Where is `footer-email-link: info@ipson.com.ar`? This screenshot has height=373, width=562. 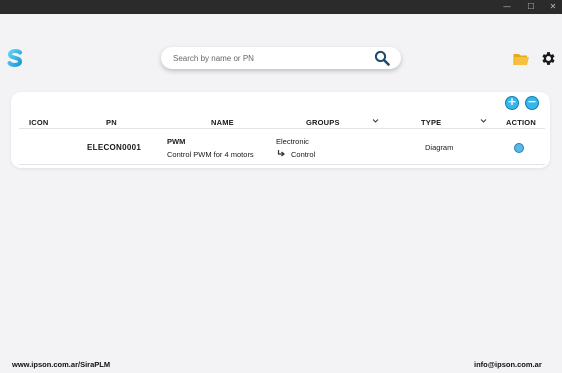
footer-email-link: info@ipson.com.ar is located at coordinates (508, 364).